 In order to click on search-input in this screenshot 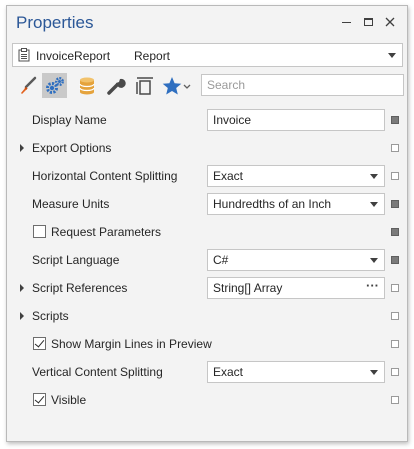, I will do `click(302, 85)`.